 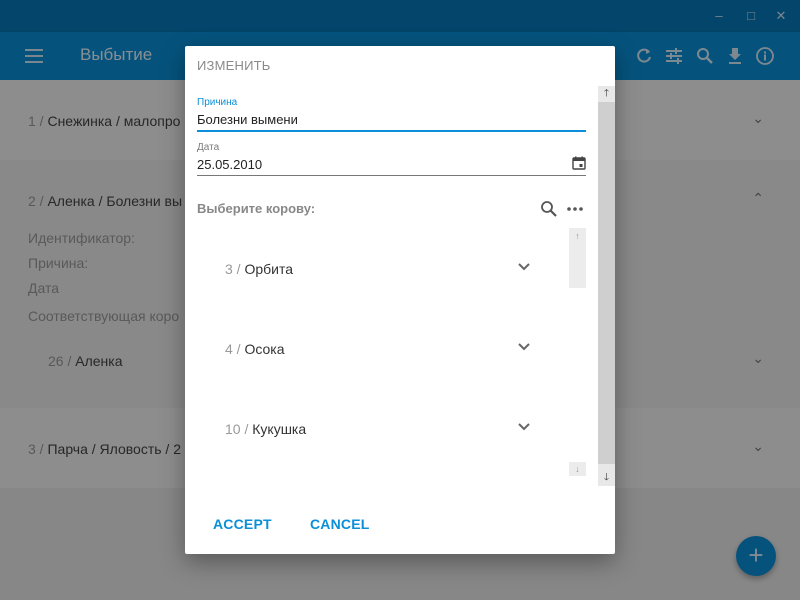 I want to click on reason-label: Причина, so click(x=217, y=102).